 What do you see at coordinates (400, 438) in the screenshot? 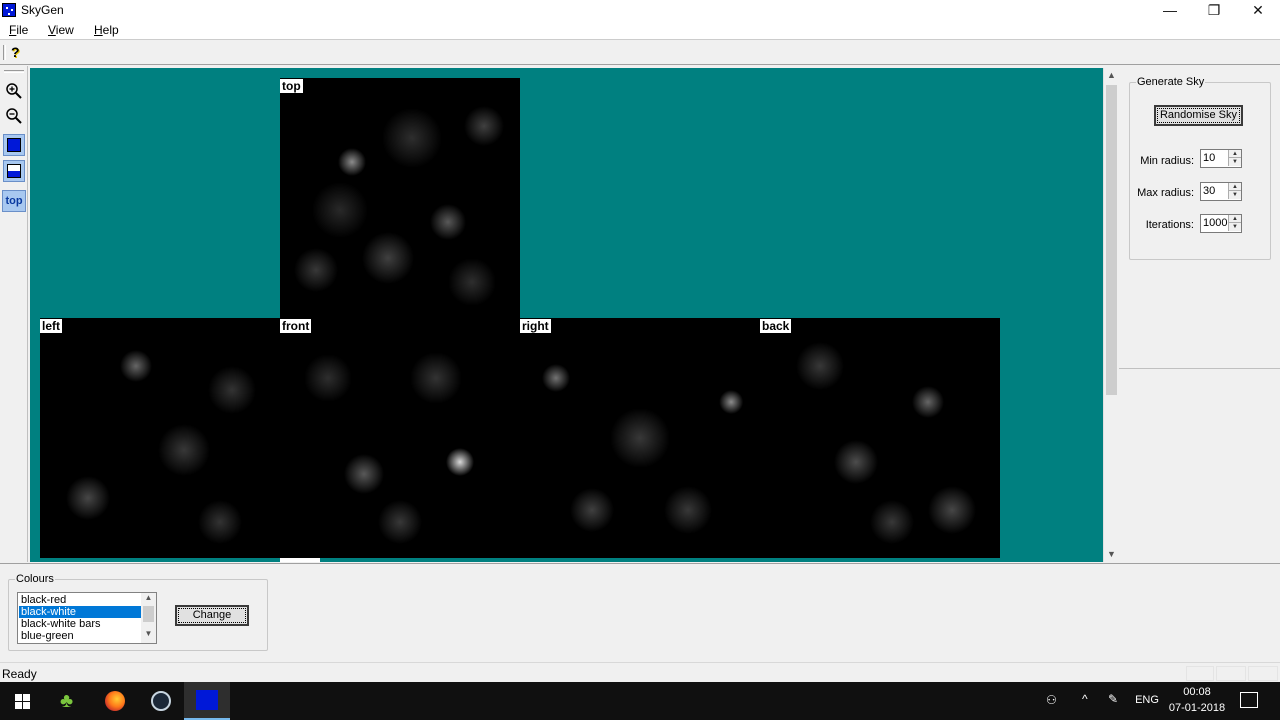
I see `skybox-face-front: front` at bounding box center [400, 438].